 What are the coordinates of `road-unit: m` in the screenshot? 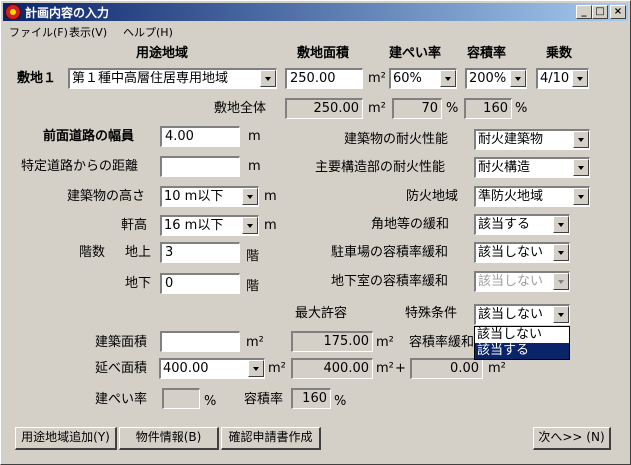 It's located at (254, 136).